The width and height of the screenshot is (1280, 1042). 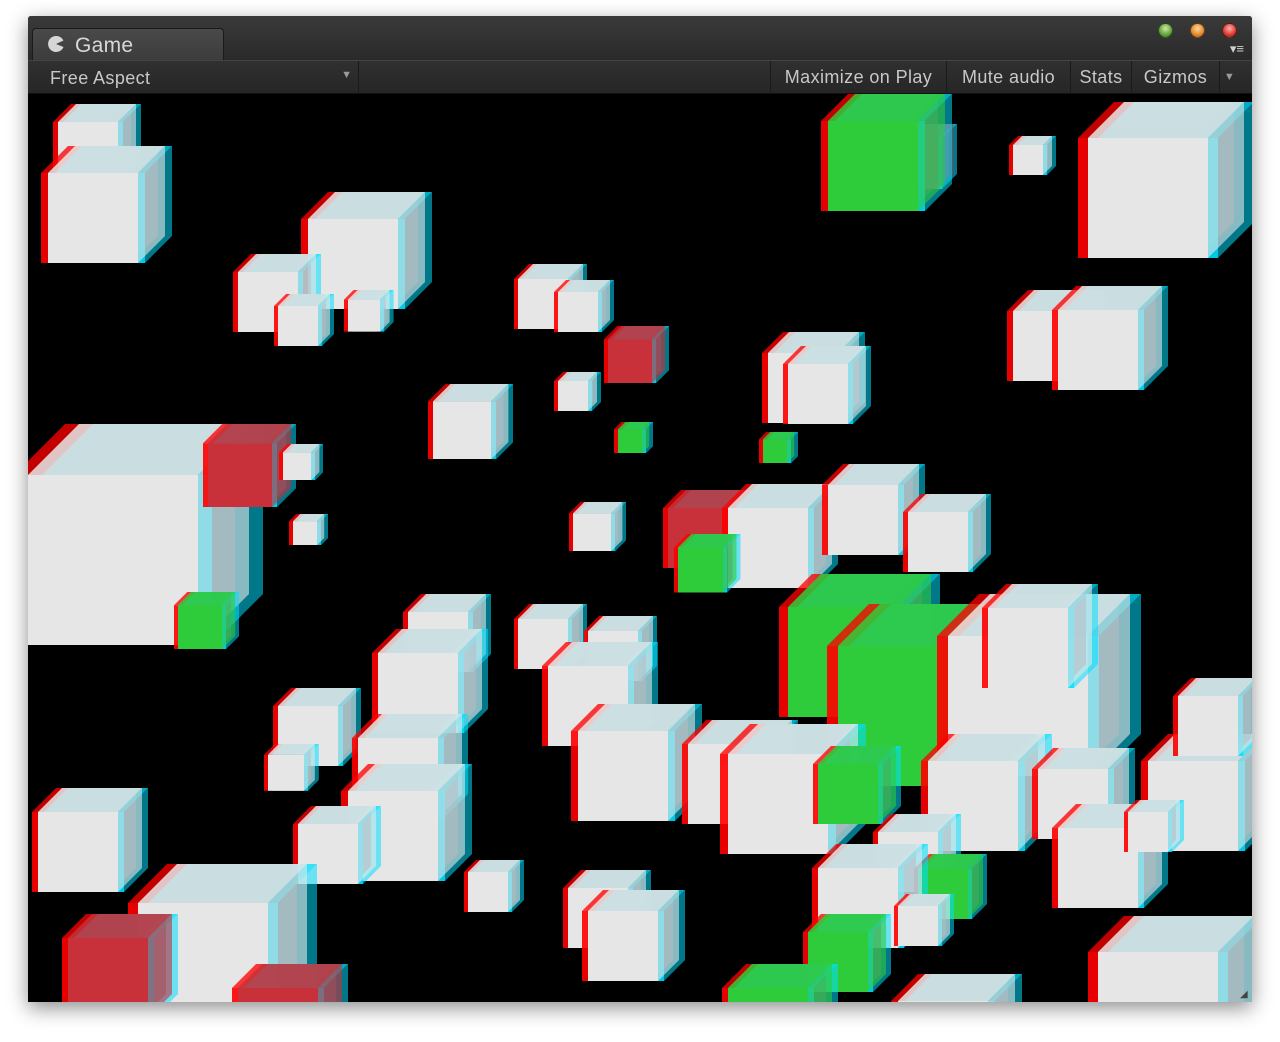 I want to click on tab-game: Game, so click(x=128, y=44).